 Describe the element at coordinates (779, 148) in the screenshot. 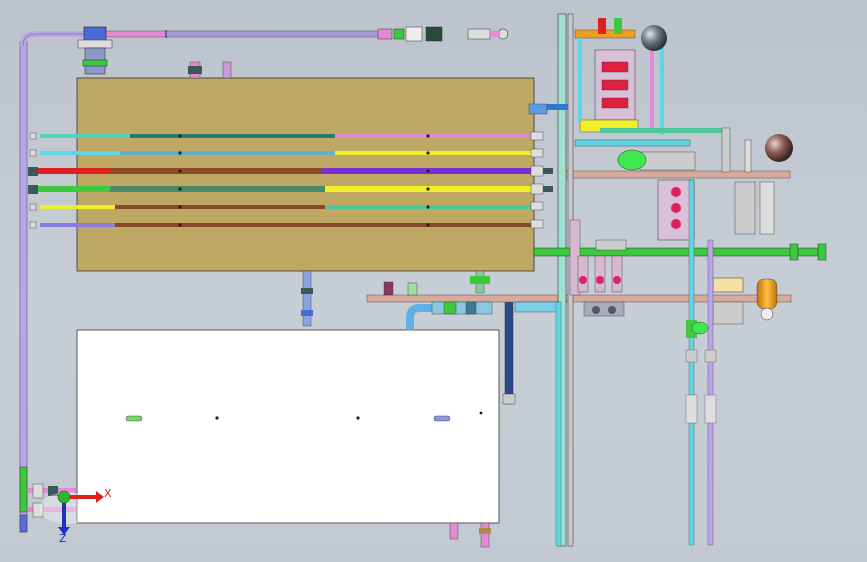

I see `right-pressure-vessel` at that location.